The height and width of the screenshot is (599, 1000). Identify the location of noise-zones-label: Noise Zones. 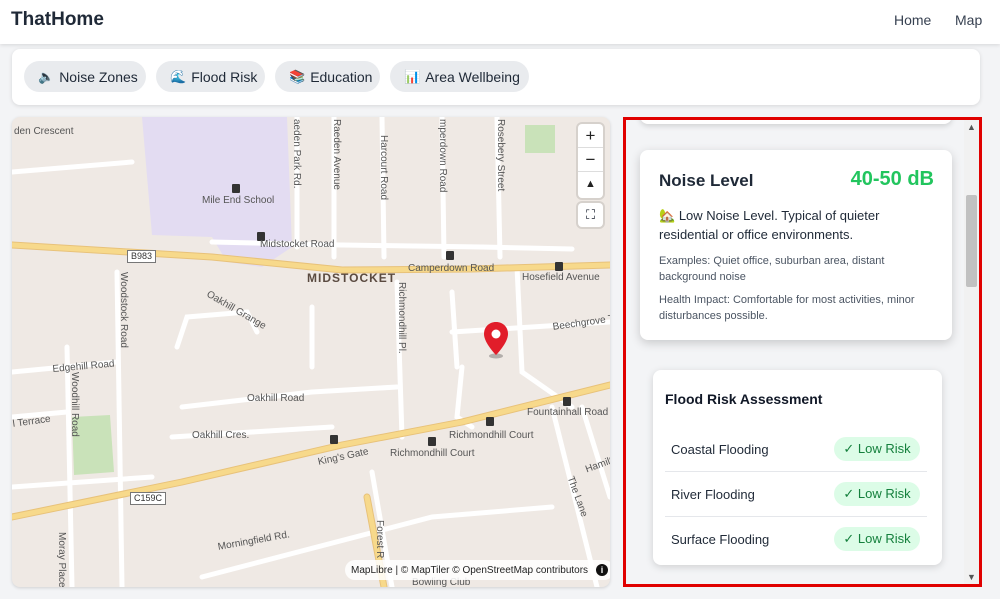
(98, 76).